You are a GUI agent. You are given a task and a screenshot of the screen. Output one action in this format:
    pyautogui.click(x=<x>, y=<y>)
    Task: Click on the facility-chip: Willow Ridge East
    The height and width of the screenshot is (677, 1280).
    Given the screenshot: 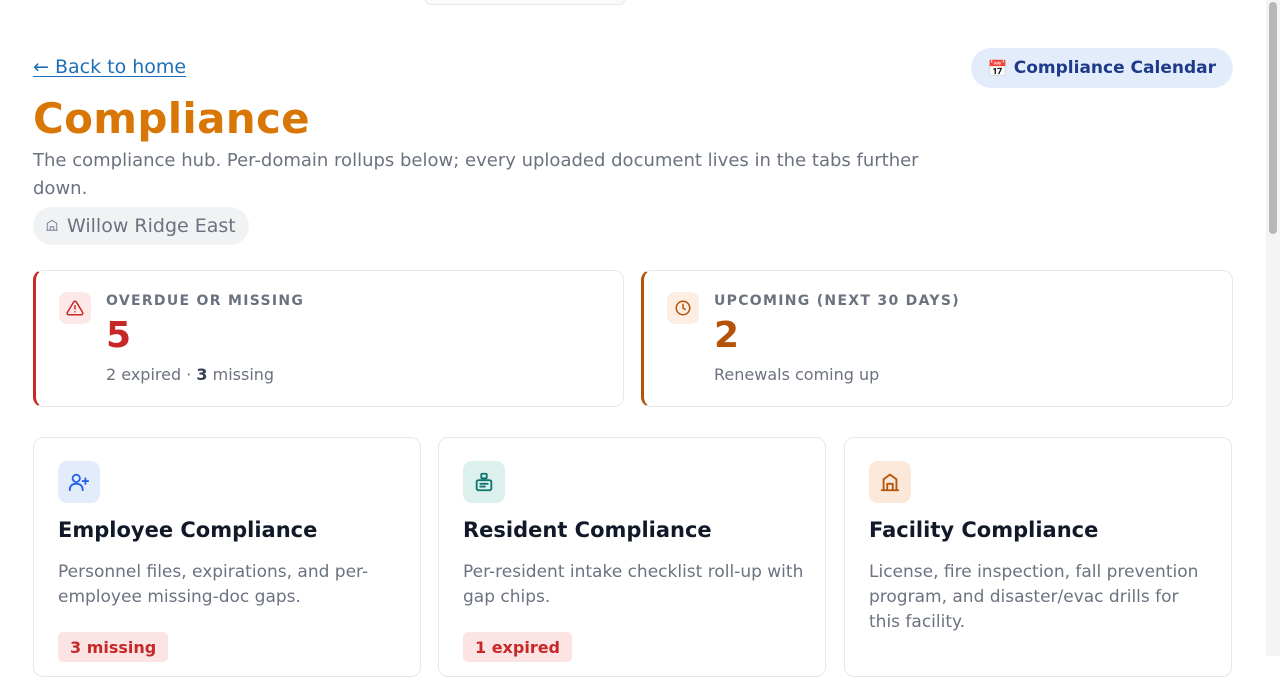 What is the action you would take?
    pyautogui.click(x=141, y=226)
    